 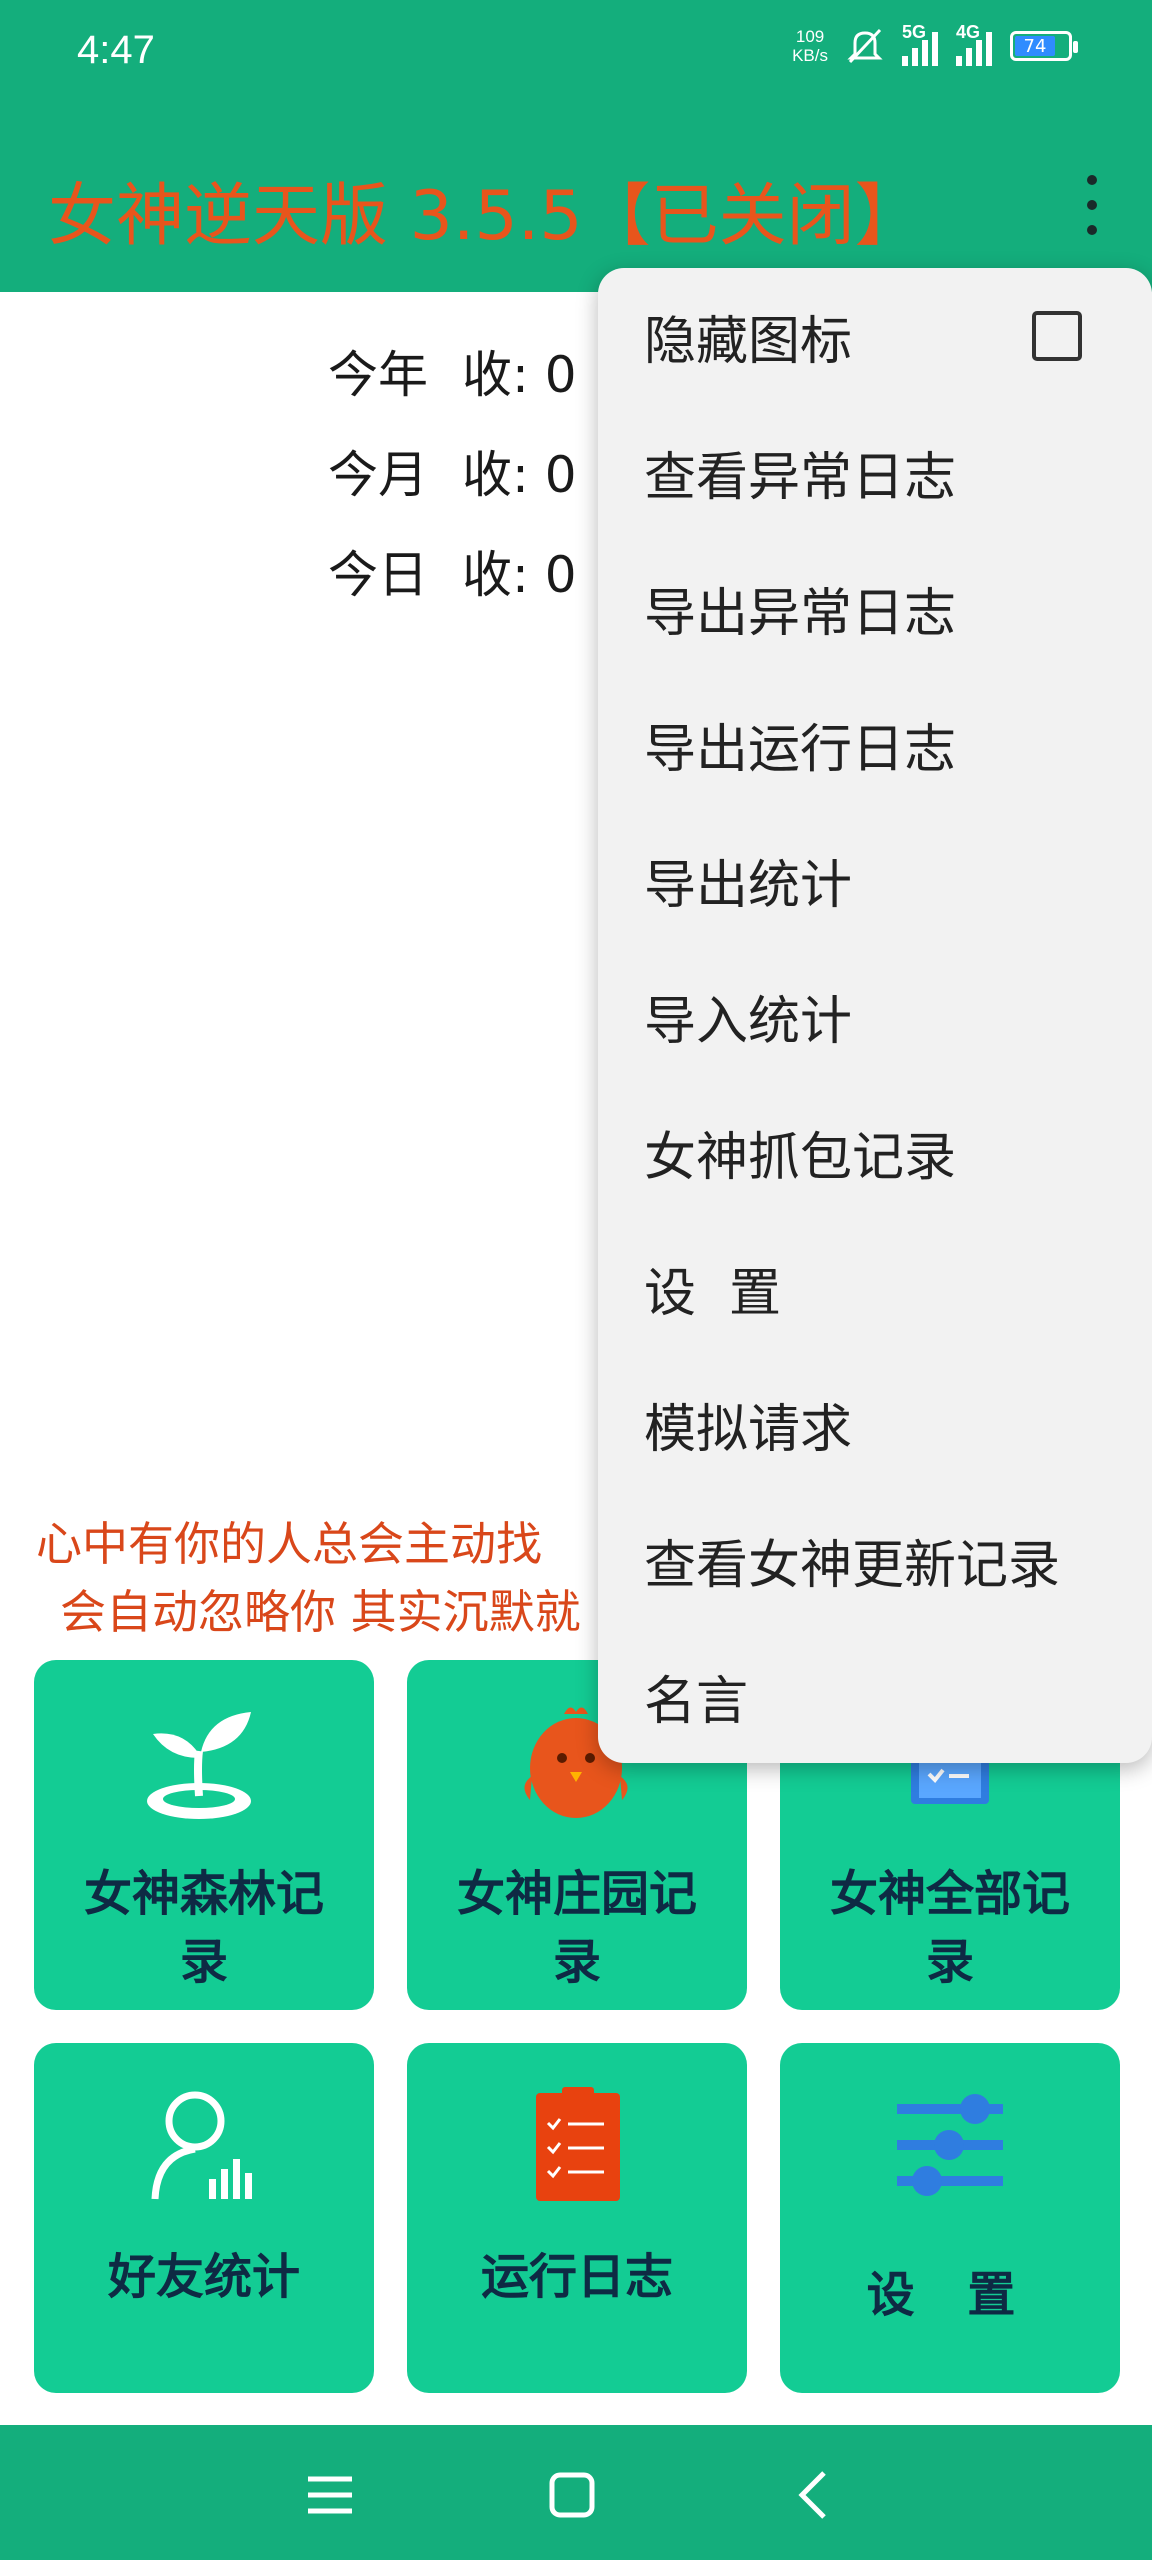 I want to click on menu-item-export-error-log: 导出异常日志, so click(x=875, y=608).